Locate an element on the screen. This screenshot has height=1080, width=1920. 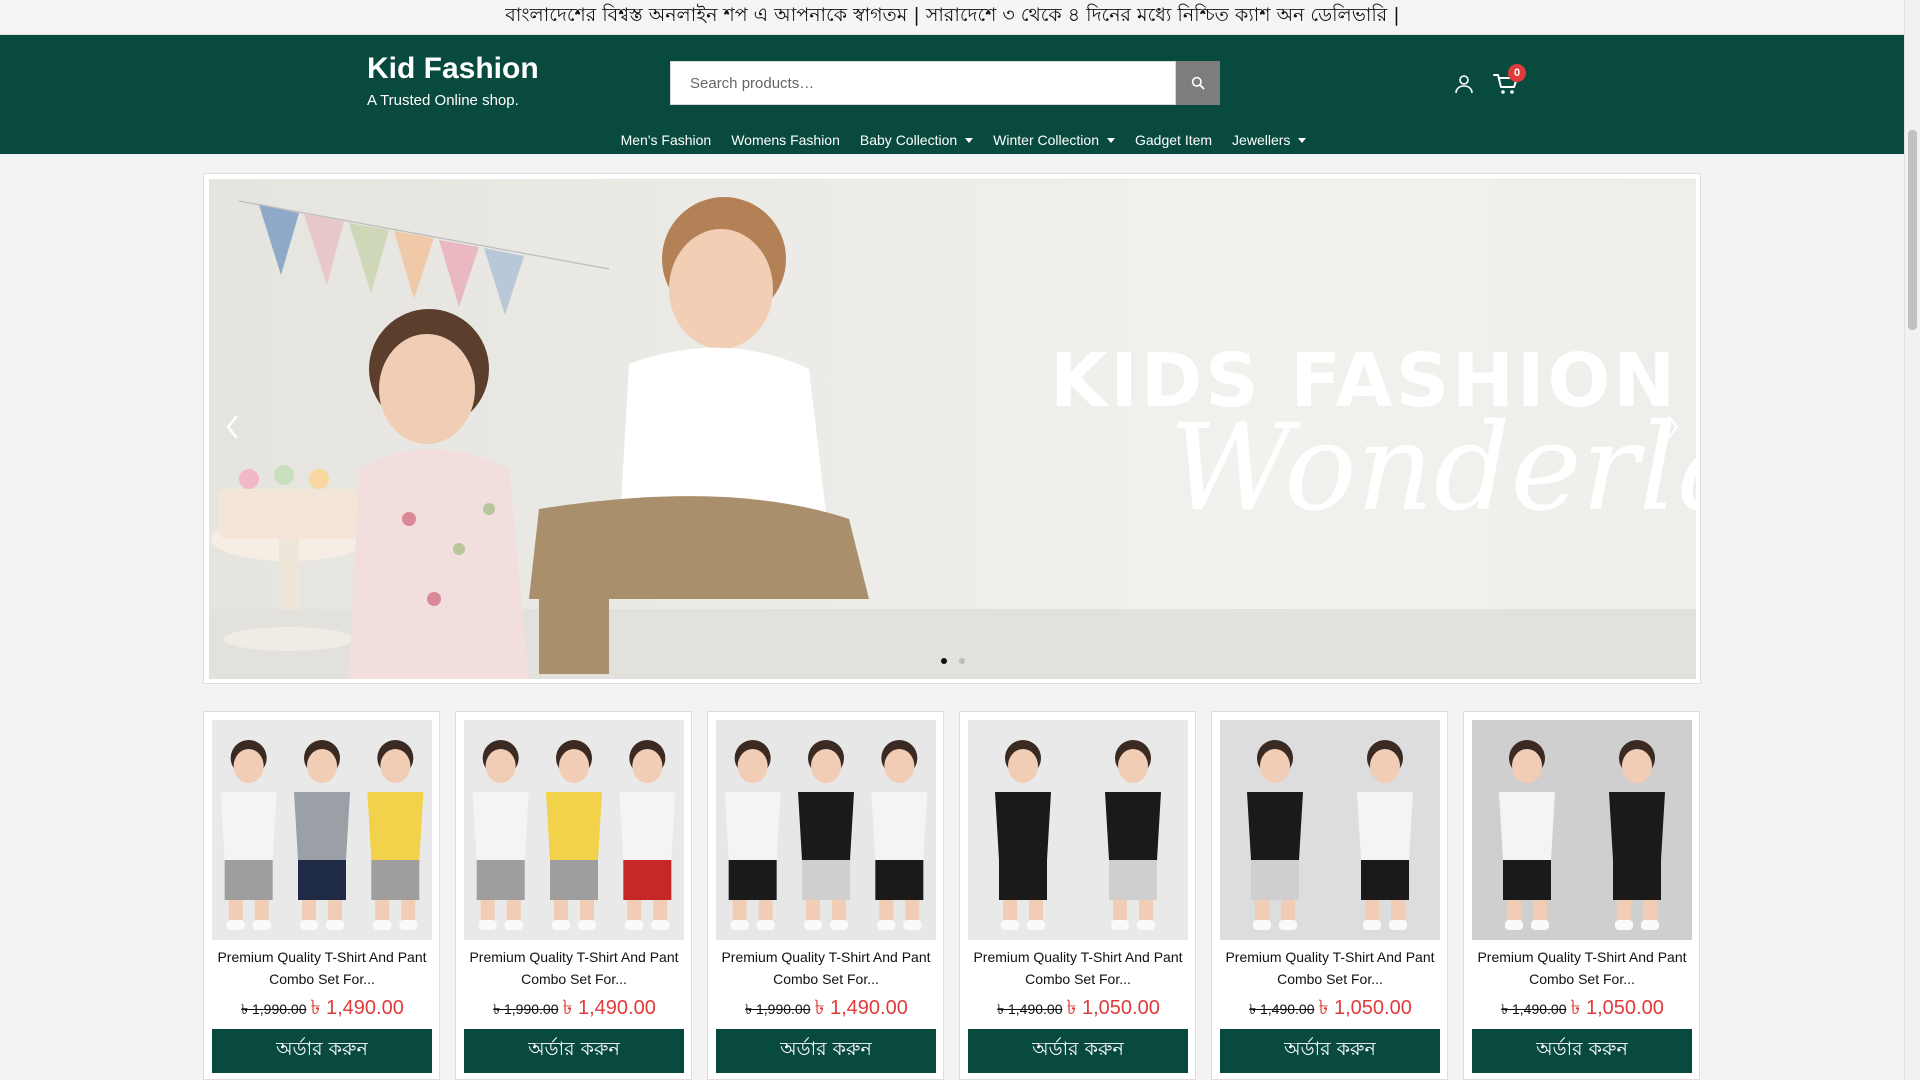
nav-item-label: Jewellers is located at coordinates (1261, 140).